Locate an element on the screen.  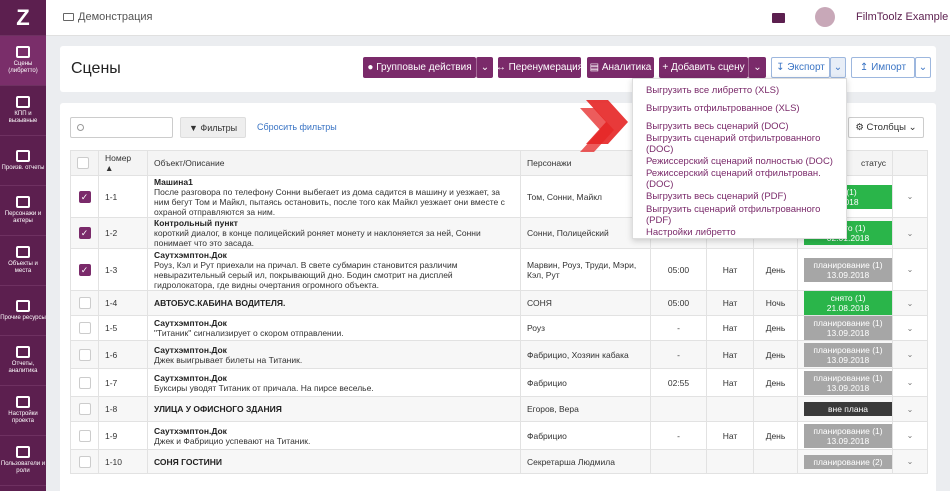
status-badge: планирование (2) is located at coordinates (848, 461).